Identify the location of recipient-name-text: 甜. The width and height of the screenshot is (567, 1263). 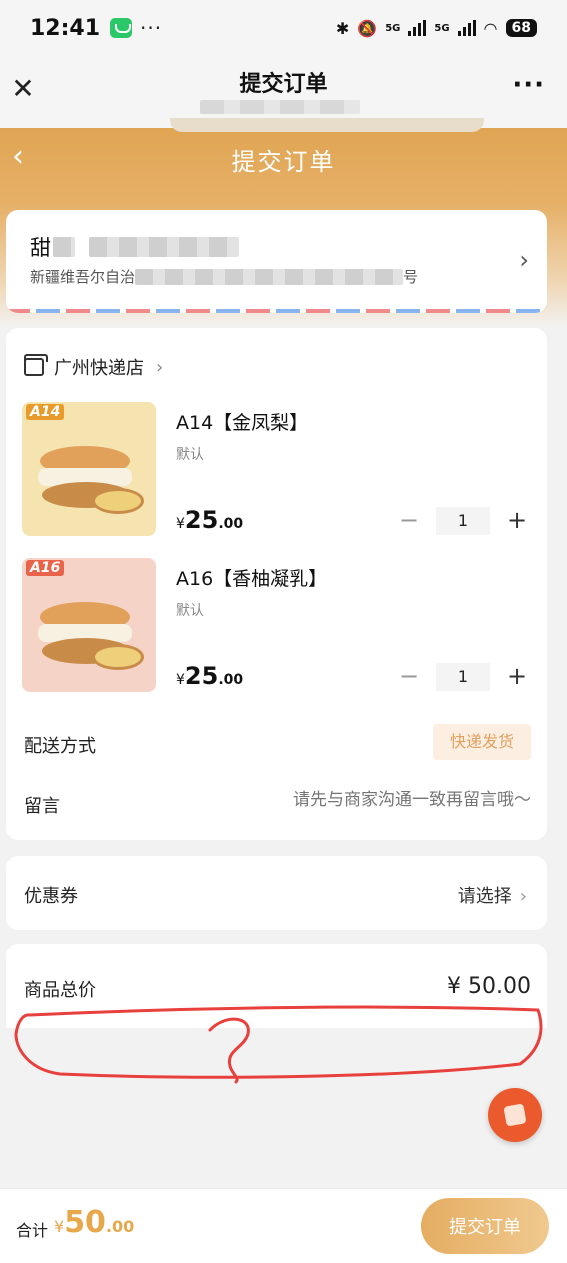
(40, 248).